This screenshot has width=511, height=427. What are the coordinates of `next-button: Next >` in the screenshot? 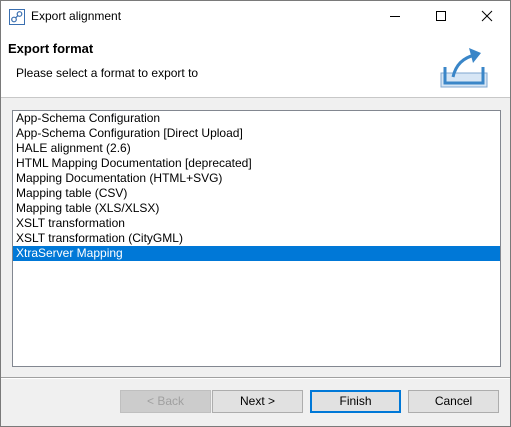 It's located at (257, 401).